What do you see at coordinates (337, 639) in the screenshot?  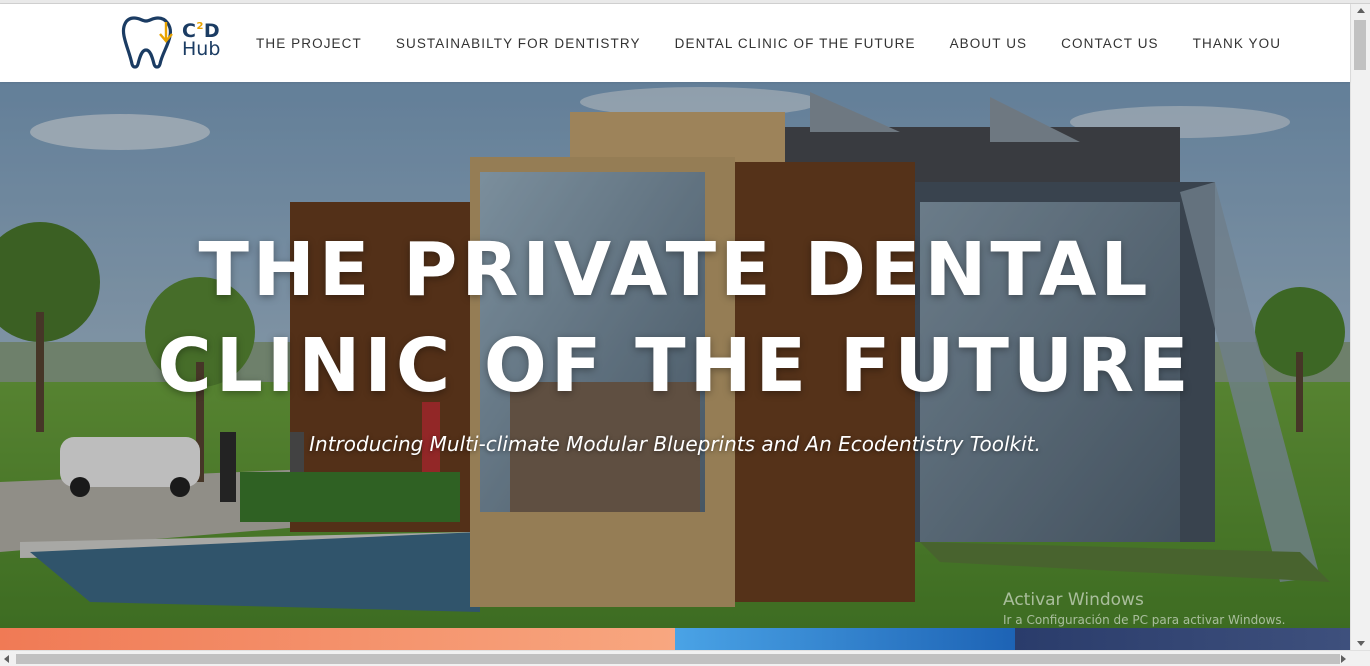 I see `preview-image-left` at bounding box center [337, 639].